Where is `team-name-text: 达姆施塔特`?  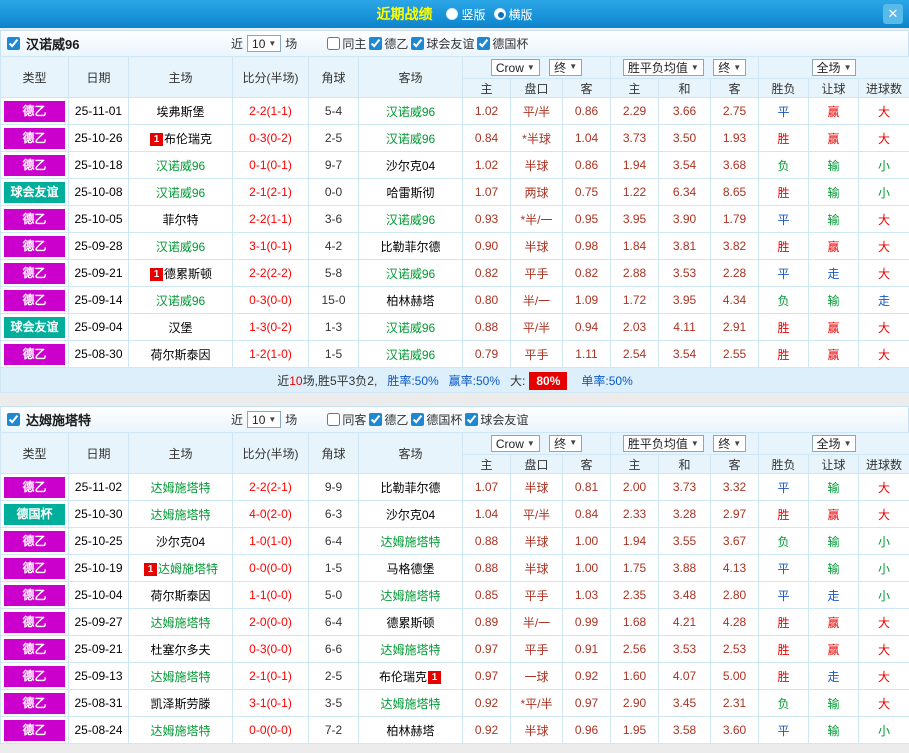
team-name-text: 达姆施塔特 is located at coordinates (180, 676).